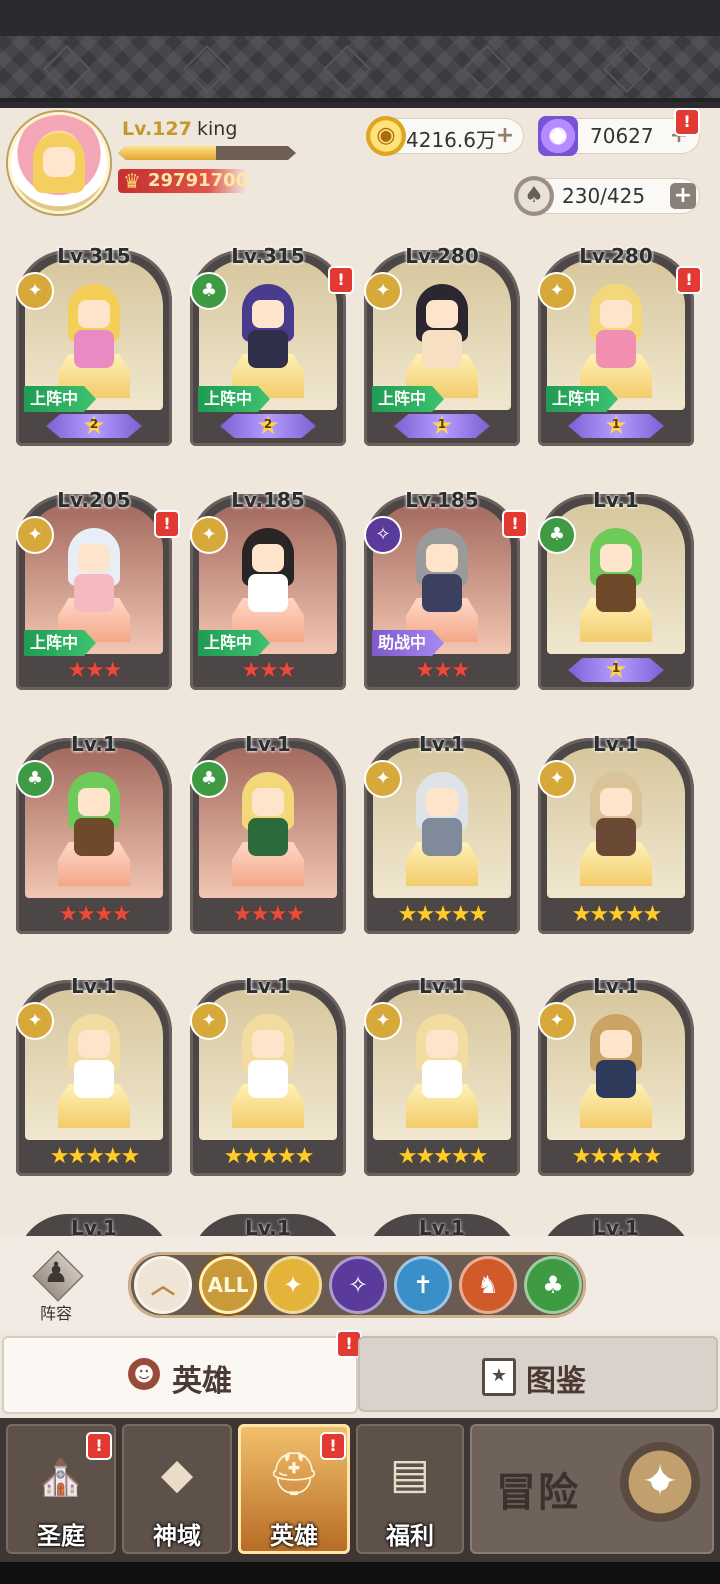  What do you see at coordinates (556, 1381) in the screenshot?
I see `tab-codex-label: 图鉴` at bounding box center [556, 1381].